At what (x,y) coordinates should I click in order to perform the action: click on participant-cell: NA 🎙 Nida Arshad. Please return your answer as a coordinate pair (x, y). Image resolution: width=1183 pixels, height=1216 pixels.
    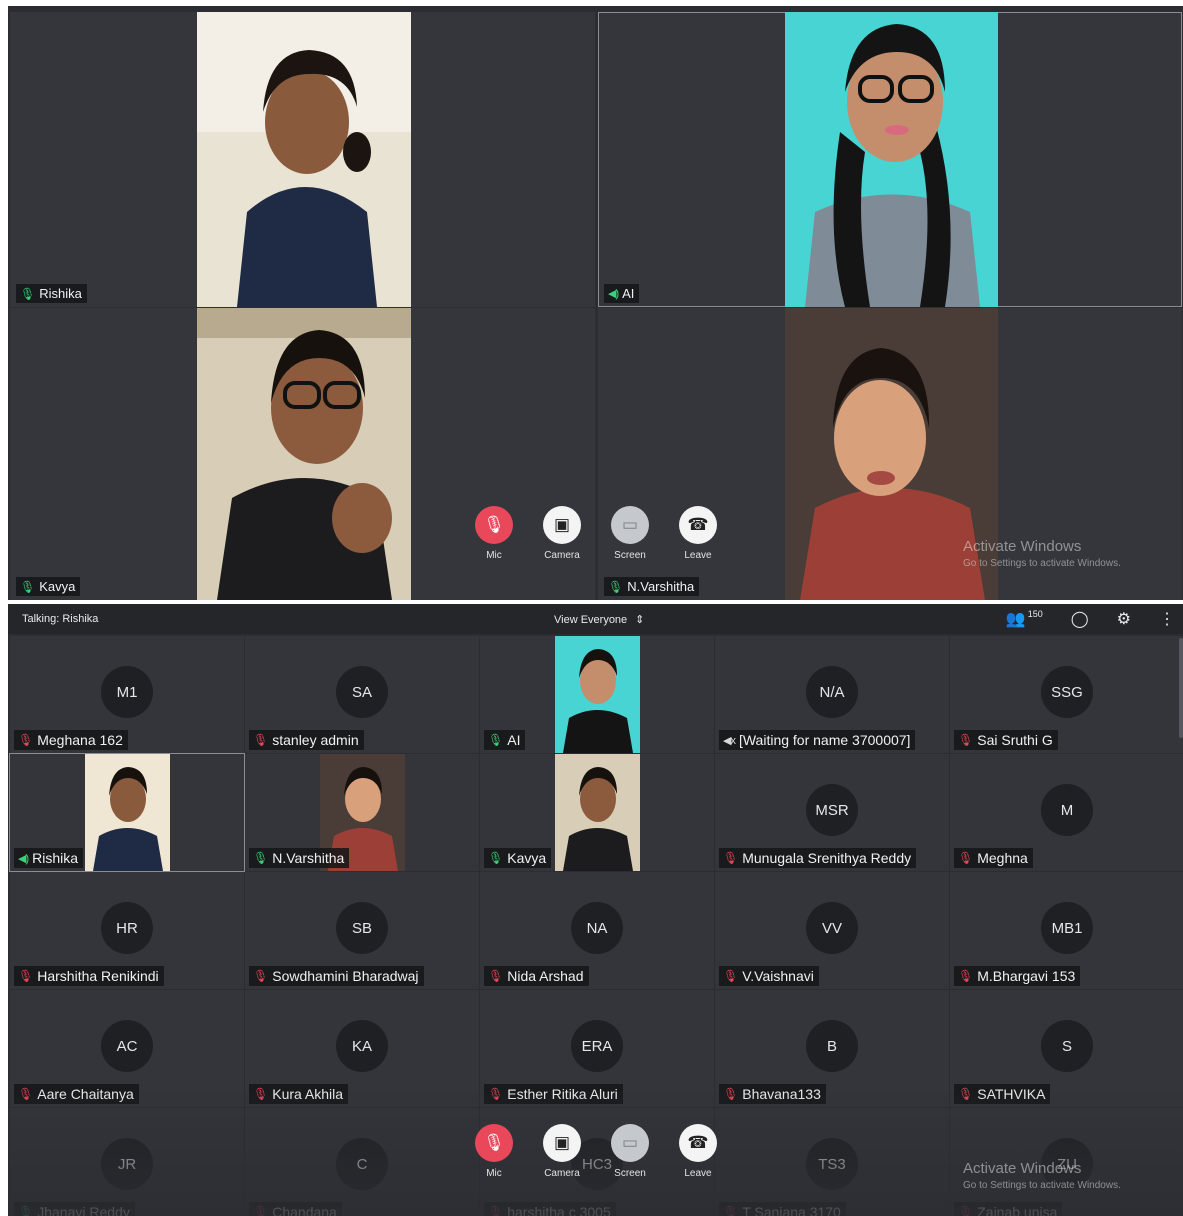
    Looking at the image, I should click on (597, 930).